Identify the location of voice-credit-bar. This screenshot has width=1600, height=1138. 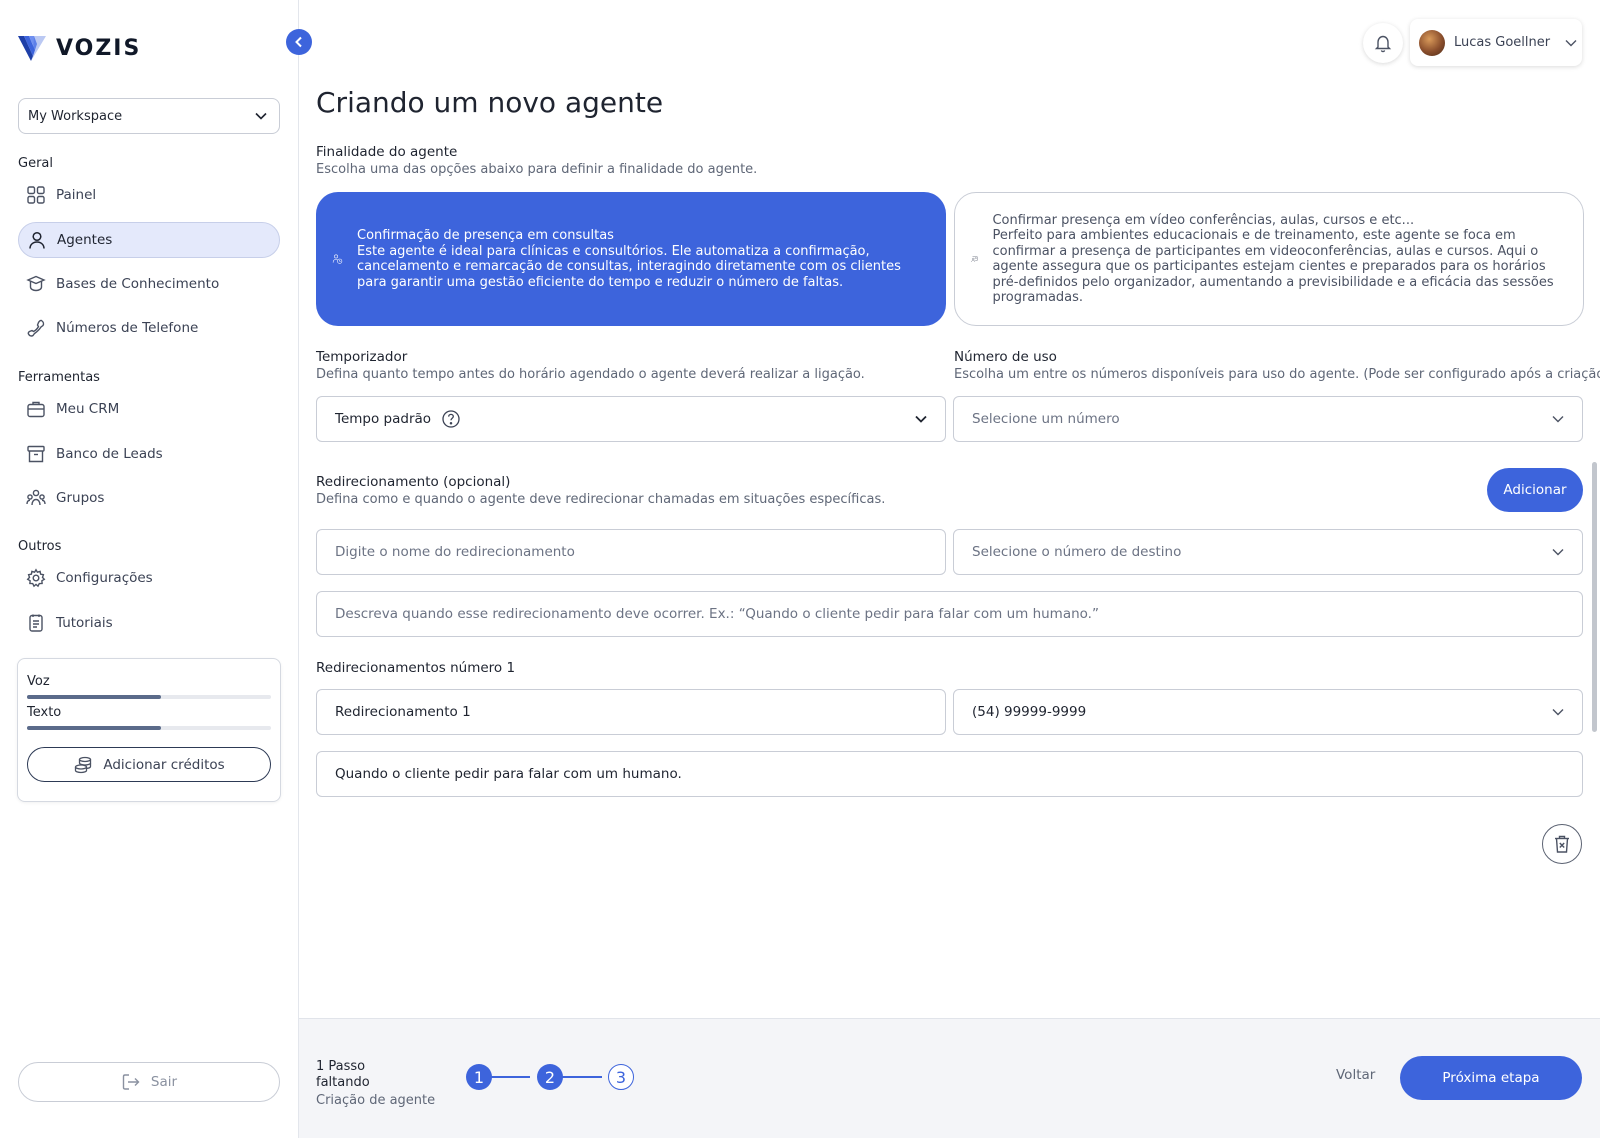
(149, 697).